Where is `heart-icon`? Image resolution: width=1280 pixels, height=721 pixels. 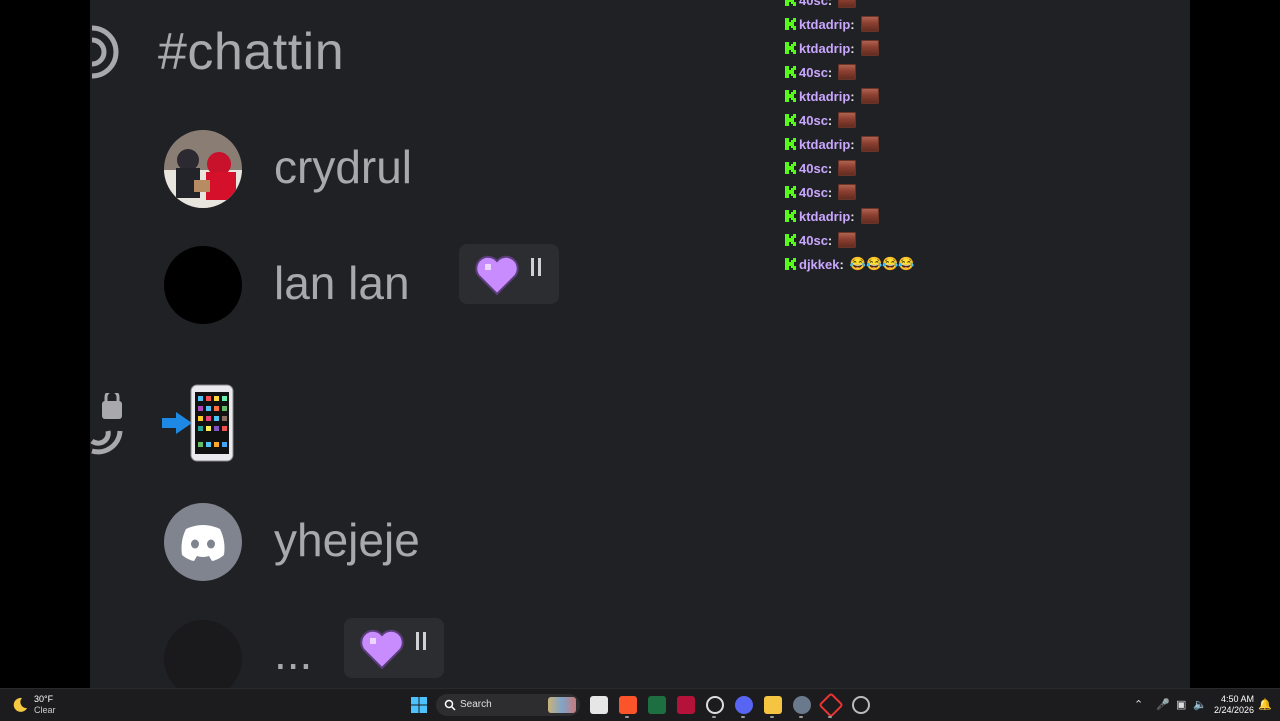
heart-icon is located at coordinates (382, 649).